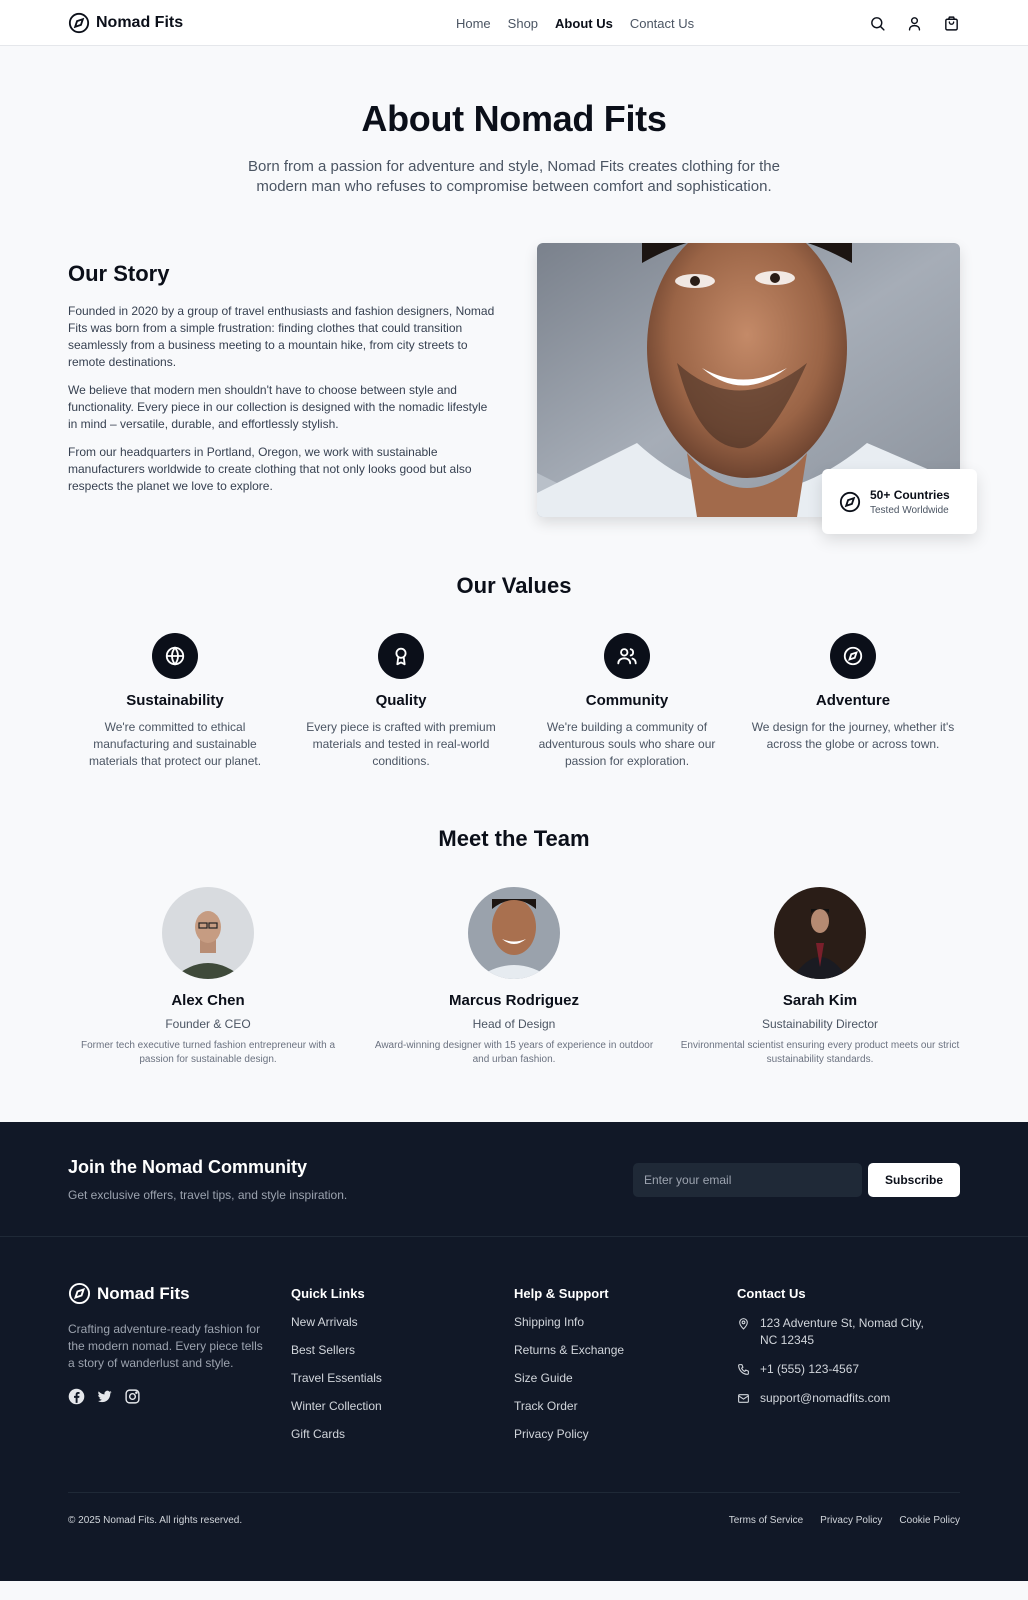  I want to click on contact-address: 123 Adventure St, Nomad City, NC 12345, so click(848, 1332).